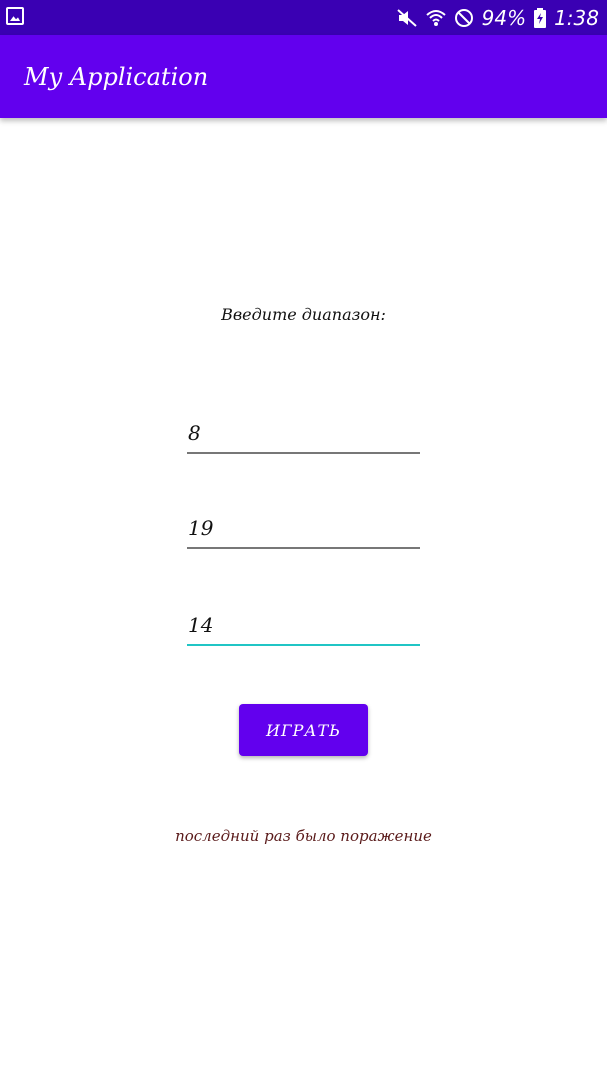 The width and height of the screenshot is (607, 1080). What do you see at coordinates (540, 17) in the screenshot?
I see `battery-icon` at bounding box center [540, 17].